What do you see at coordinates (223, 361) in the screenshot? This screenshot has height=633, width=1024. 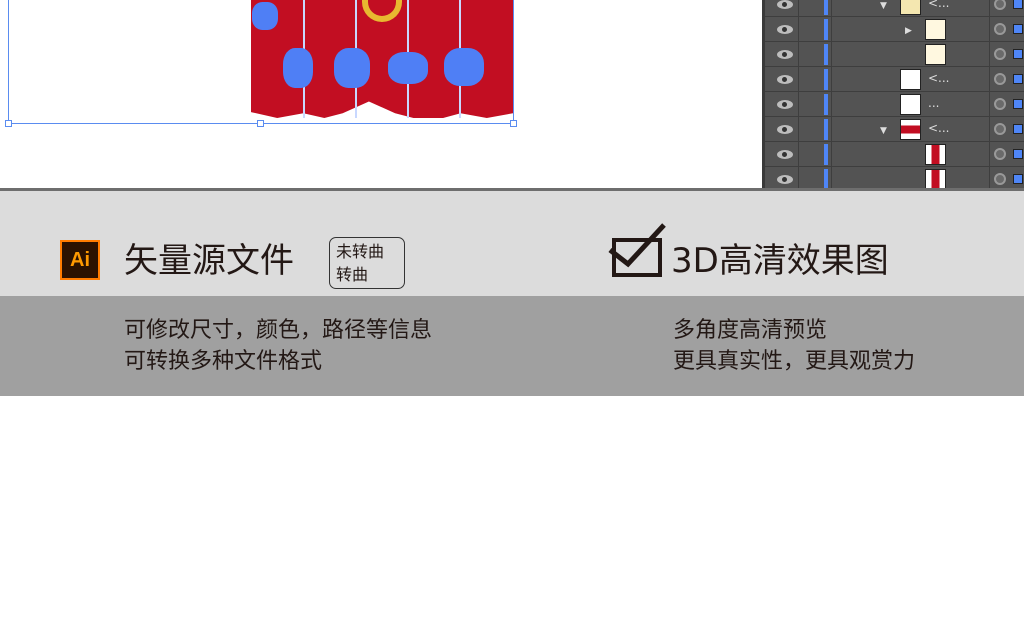 I see `left-desc-line: 可转换多种文件格式` at bounding box center [223, 361].